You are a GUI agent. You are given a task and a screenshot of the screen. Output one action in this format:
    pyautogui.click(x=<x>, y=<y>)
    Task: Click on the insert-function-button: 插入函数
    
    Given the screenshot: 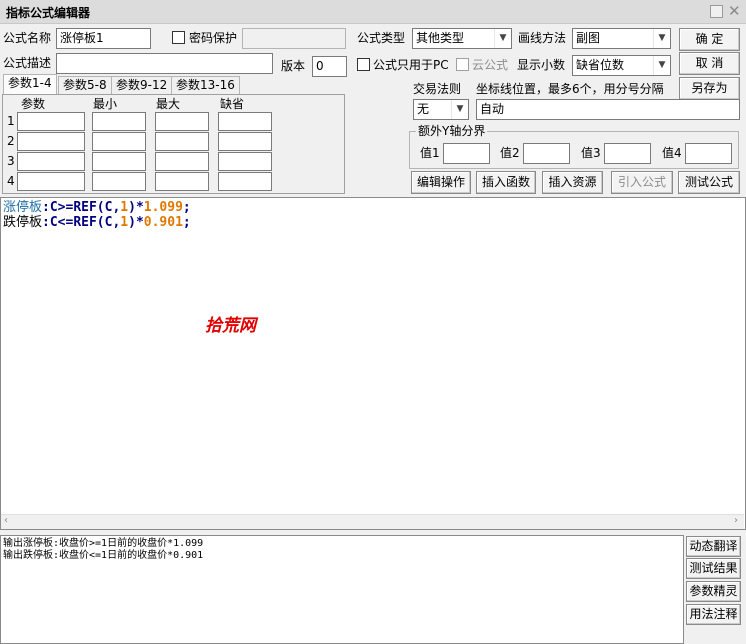 What is the action you would take?
    pyautogui.click(x=506, y=182)
    